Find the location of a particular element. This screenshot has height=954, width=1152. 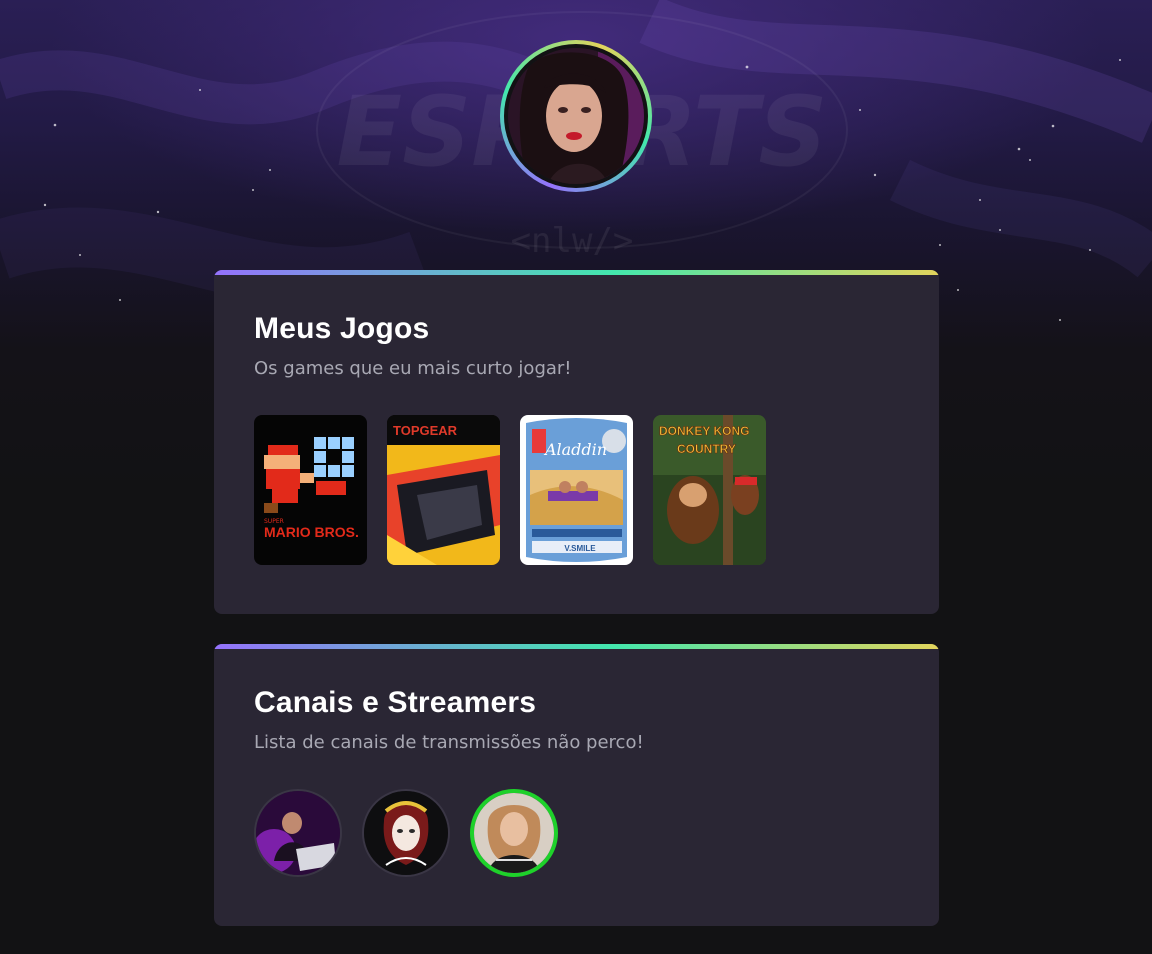

profile-photo is located at coordinates (576, 116).